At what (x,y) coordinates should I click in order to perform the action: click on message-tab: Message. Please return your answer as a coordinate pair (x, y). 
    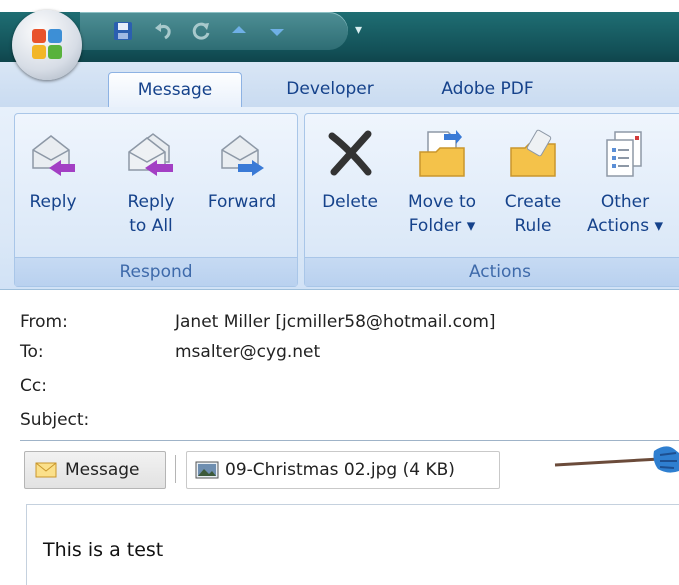
    Looking at the image, I should click on (95, 470).